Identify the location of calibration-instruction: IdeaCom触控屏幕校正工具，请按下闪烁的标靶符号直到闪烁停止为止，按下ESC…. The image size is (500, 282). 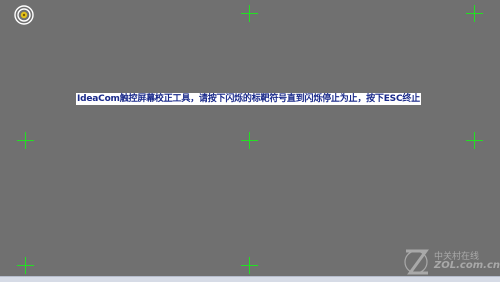
(248, 99).